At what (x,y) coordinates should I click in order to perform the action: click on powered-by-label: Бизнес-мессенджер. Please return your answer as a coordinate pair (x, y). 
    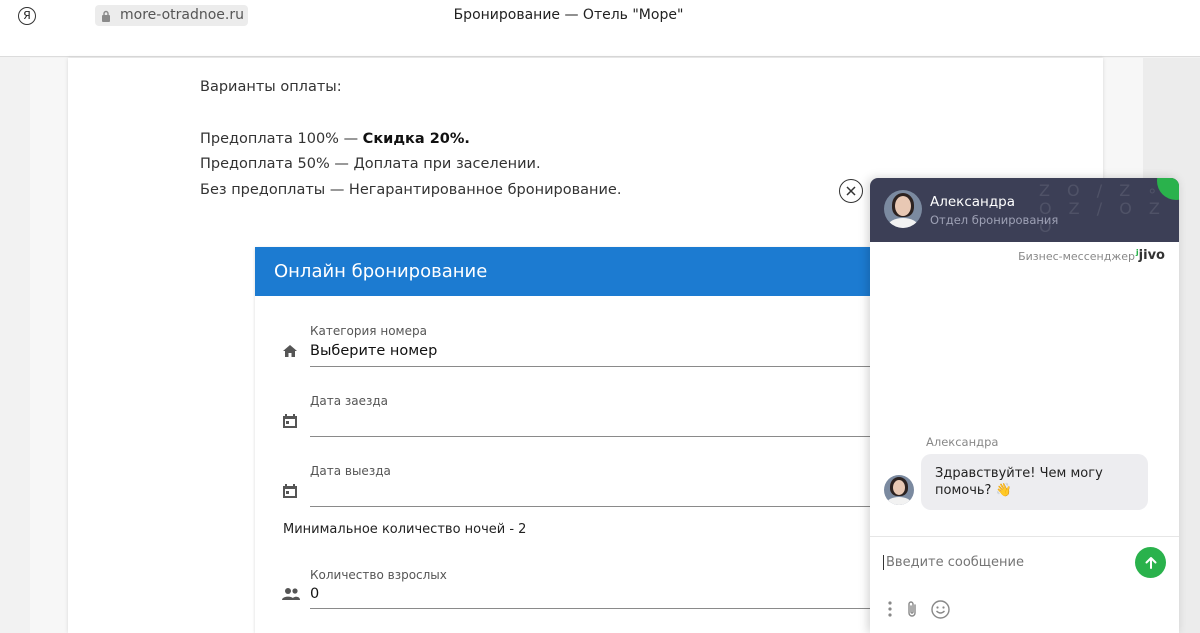
    Looking at the image, I should click on (1076, 256).